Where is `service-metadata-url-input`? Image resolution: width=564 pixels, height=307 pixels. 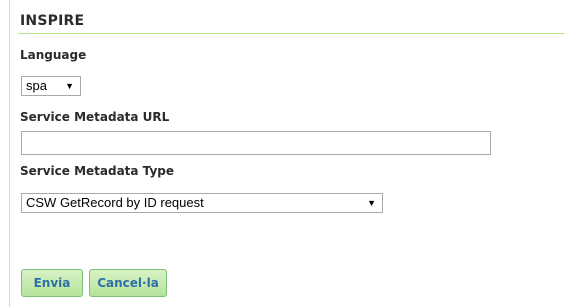
service-metadata-url-input is located at coordinates (256, 143).